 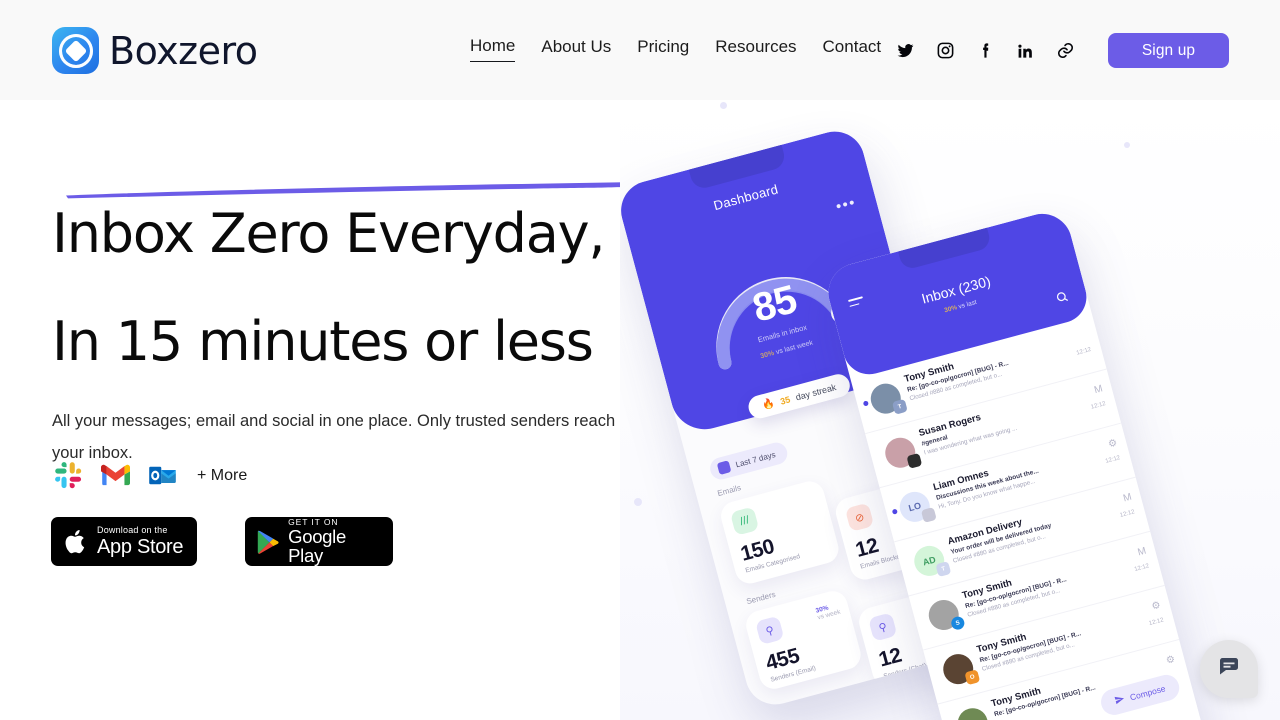 I want to click on section-label-senders: Senders, so click(x=761, y=598).